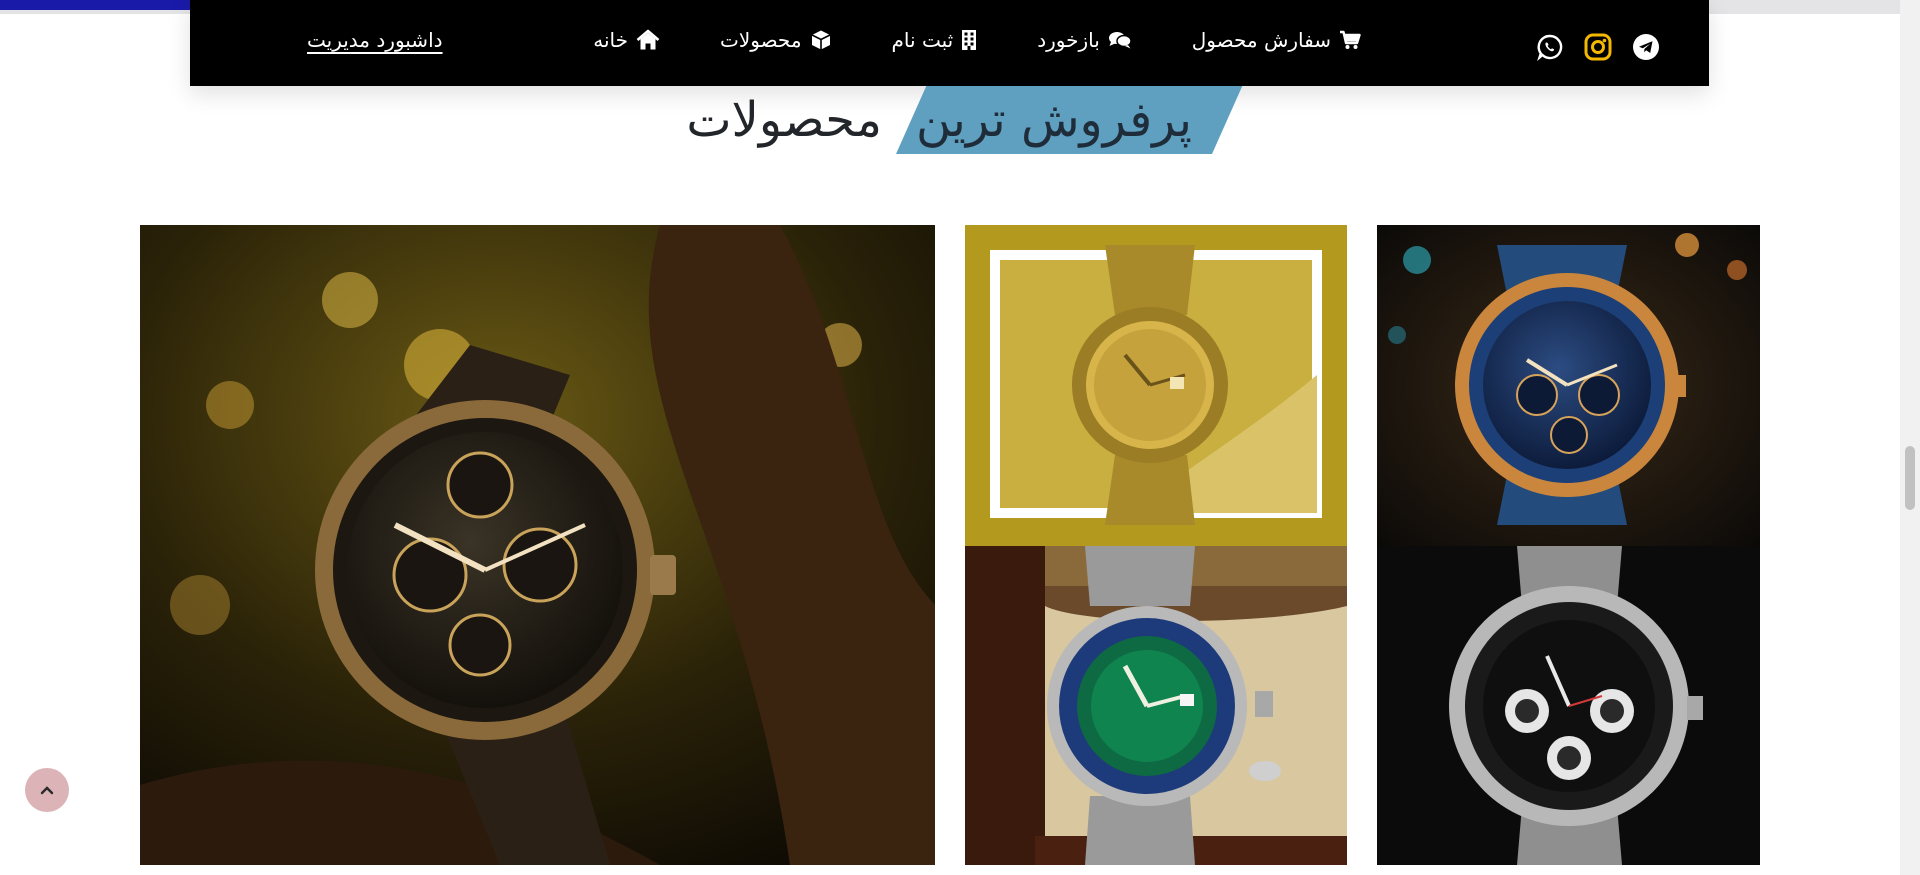  I want to click on home-icon, so click(648, 39).